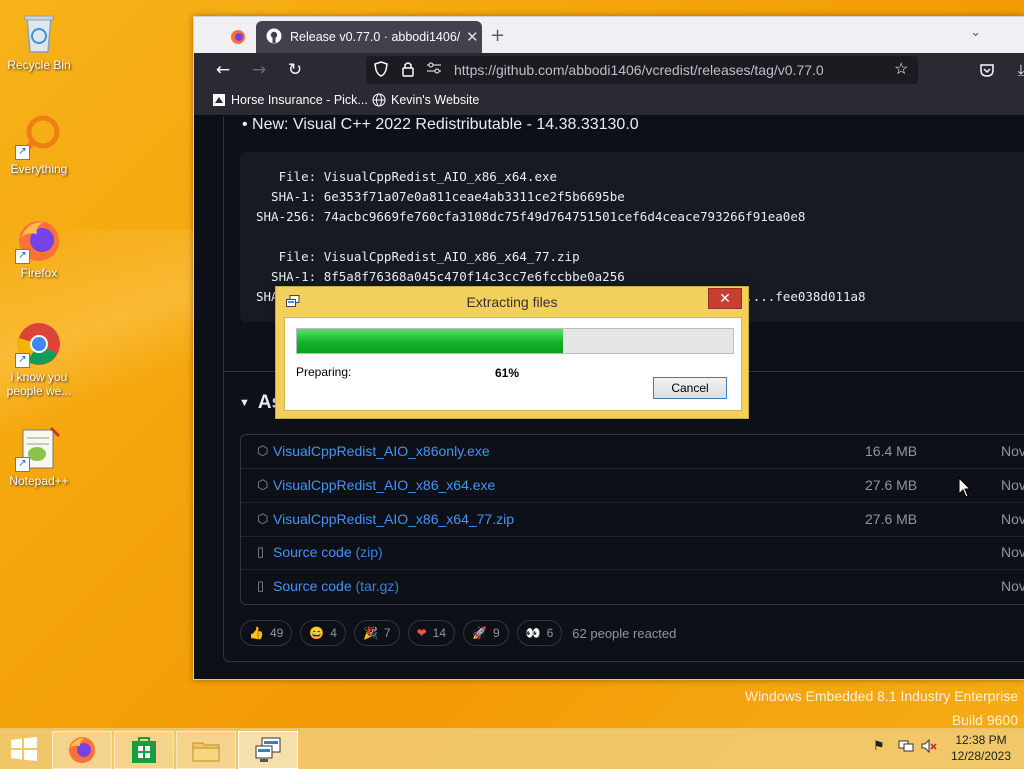  What do you see at coordinates (632, 553) in the screenshot?
I see `asset-row: ▯ Source code (zip) Nov` at bounding box center [632, 553].